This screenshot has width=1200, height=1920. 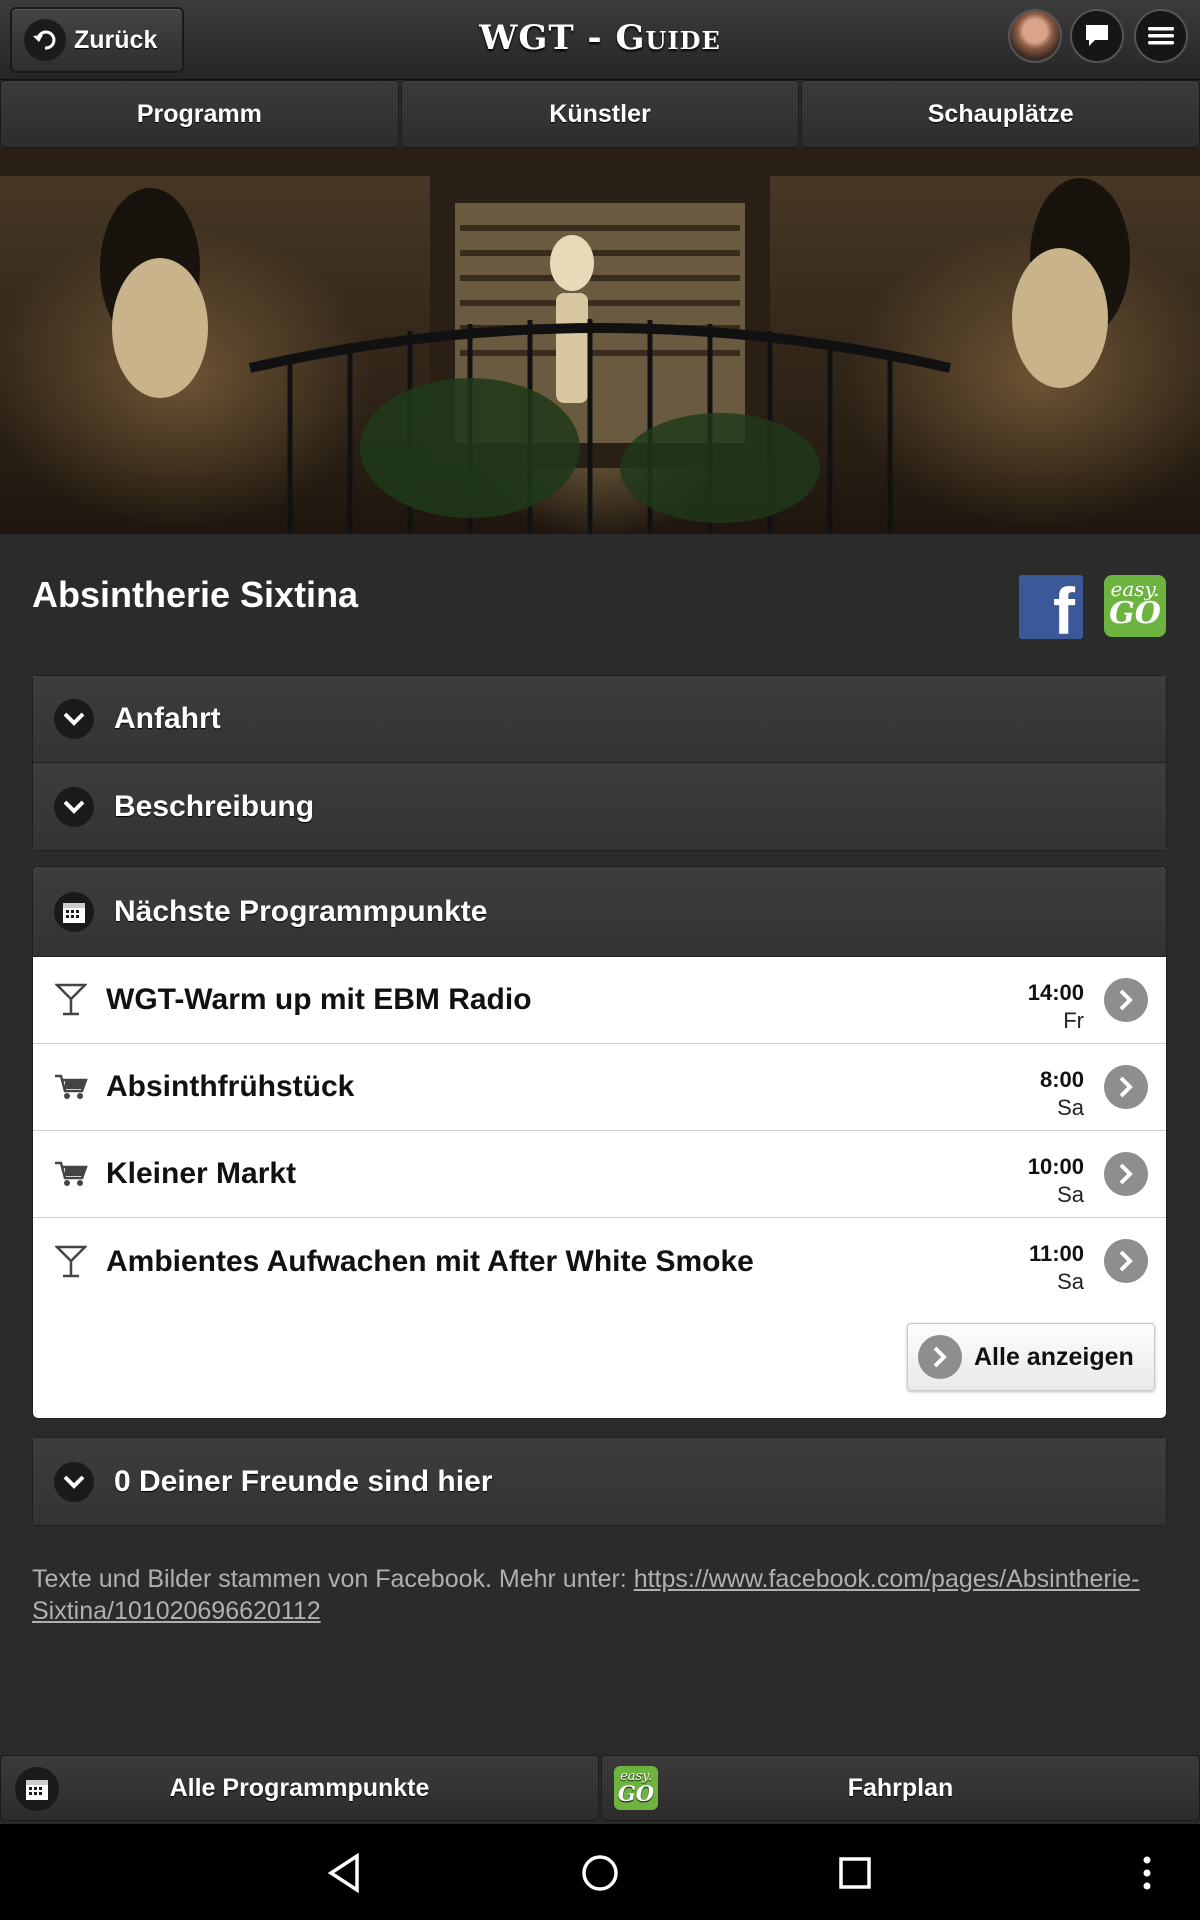 I want to click on nav-recents-icon, so click(x=855, y=1873).